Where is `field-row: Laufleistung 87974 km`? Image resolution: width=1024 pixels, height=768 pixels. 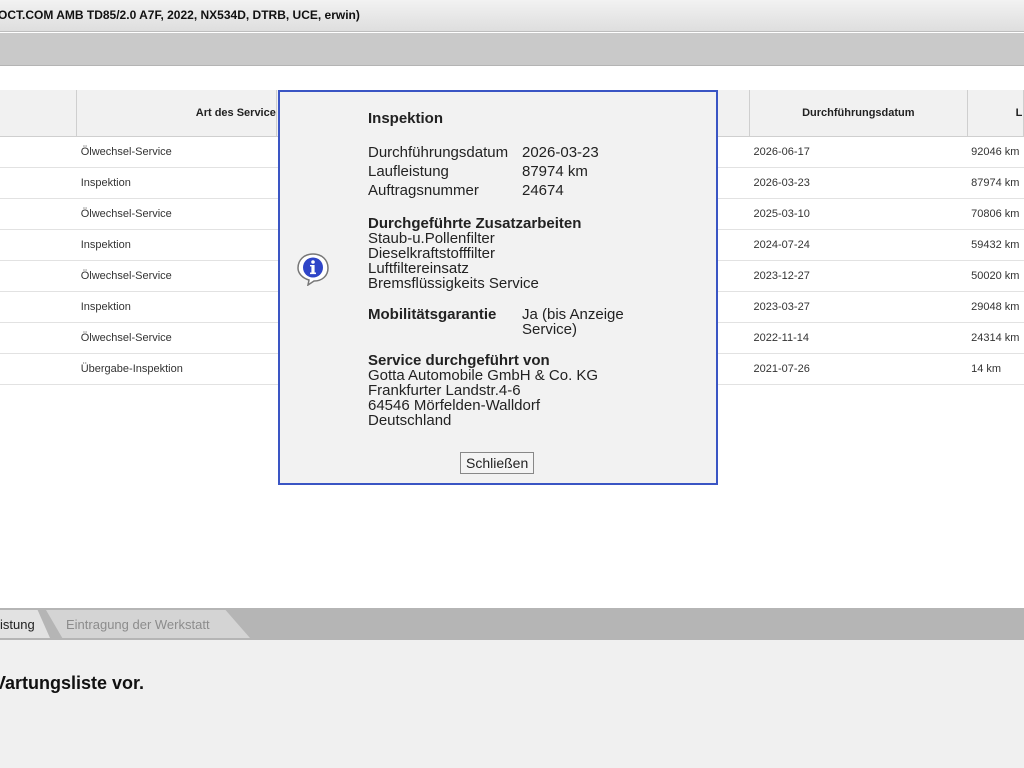
field-row: Laufleistung 87974 km is located at coordinates (533, 171).